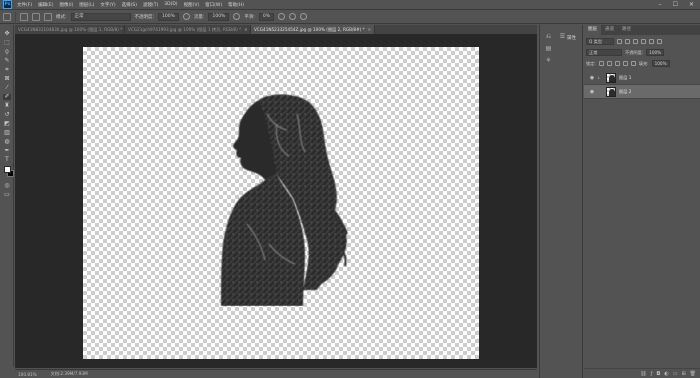 The width and height of the screenshot is (700, 378). Describe the element at coordinates (24, 5) in the screenshot. I see `menu-file: 文件(F)` at that location.